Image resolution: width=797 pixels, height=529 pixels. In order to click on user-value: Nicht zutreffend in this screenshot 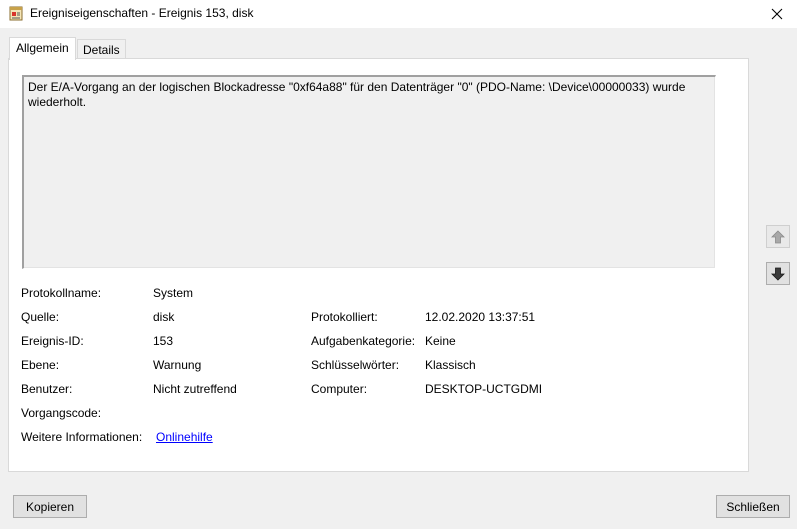, I will do `click(195, 389)`.